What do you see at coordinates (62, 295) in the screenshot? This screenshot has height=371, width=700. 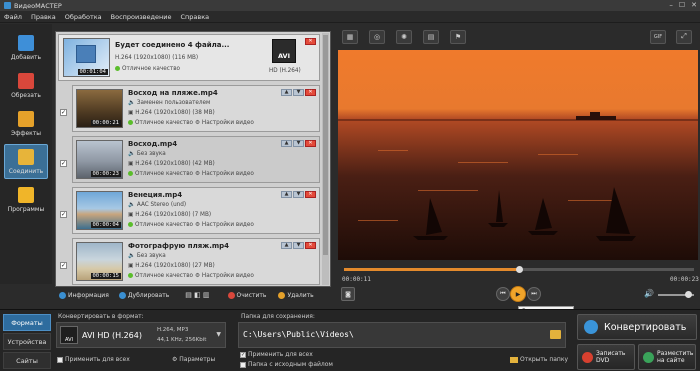 I see `info-icon` at bounding box center [62, 295].